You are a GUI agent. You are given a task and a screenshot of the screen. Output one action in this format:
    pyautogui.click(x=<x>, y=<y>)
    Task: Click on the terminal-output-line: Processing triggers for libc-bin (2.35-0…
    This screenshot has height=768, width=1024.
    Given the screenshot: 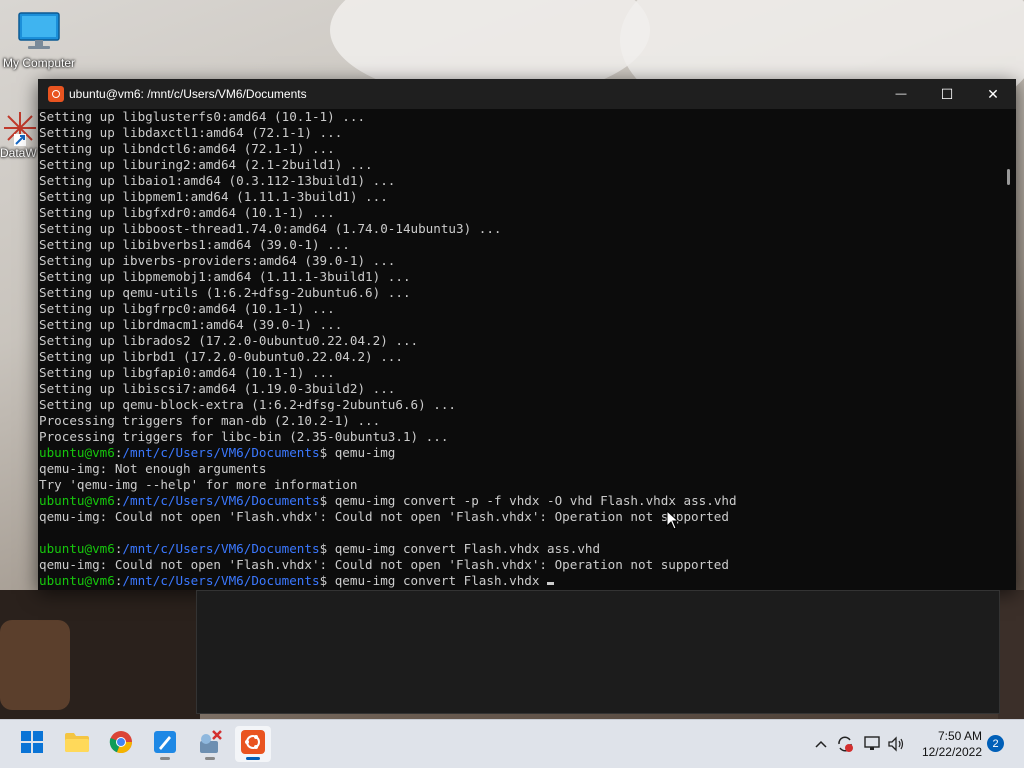 What is the action you would take?
    pyautogui.click(x=244, y=436)
    